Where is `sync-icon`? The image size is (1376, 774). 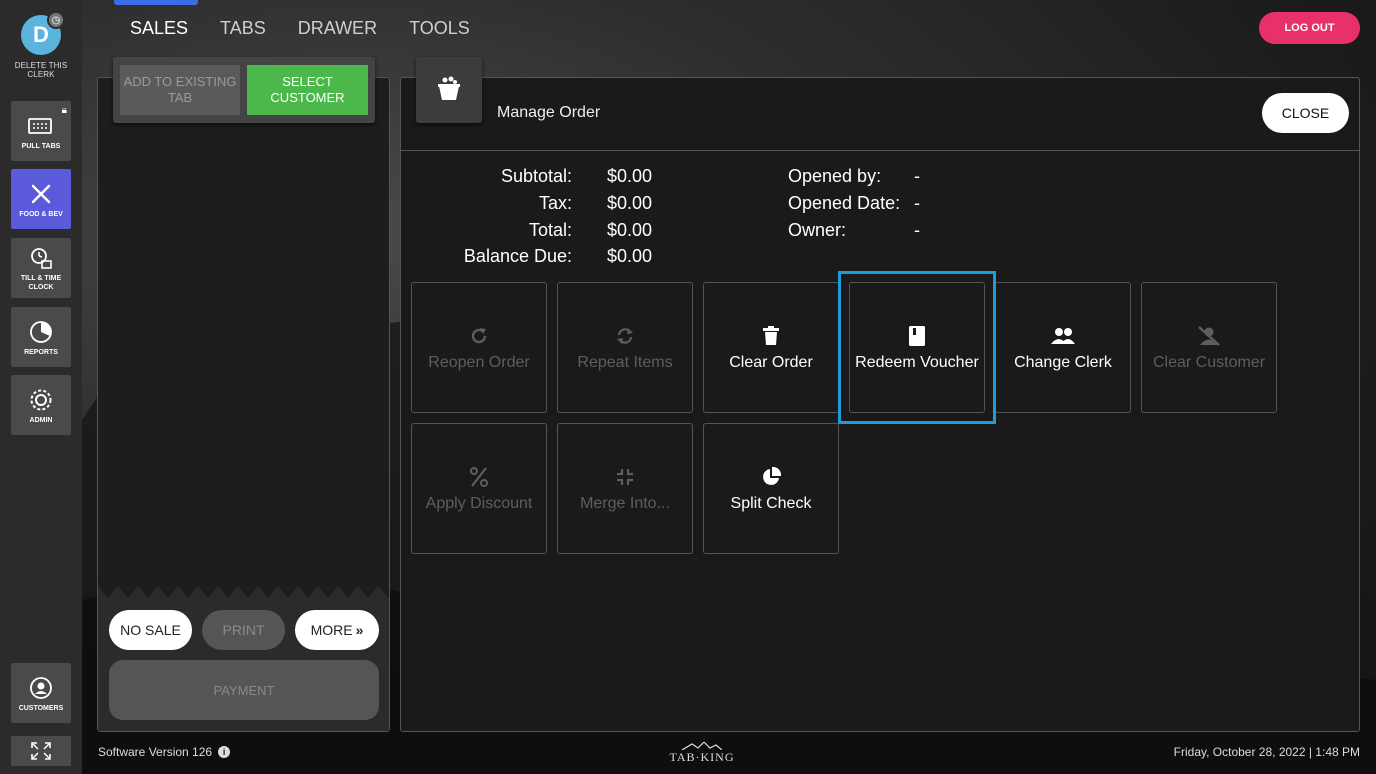 sync-icon is located at coordinates (625, 336).